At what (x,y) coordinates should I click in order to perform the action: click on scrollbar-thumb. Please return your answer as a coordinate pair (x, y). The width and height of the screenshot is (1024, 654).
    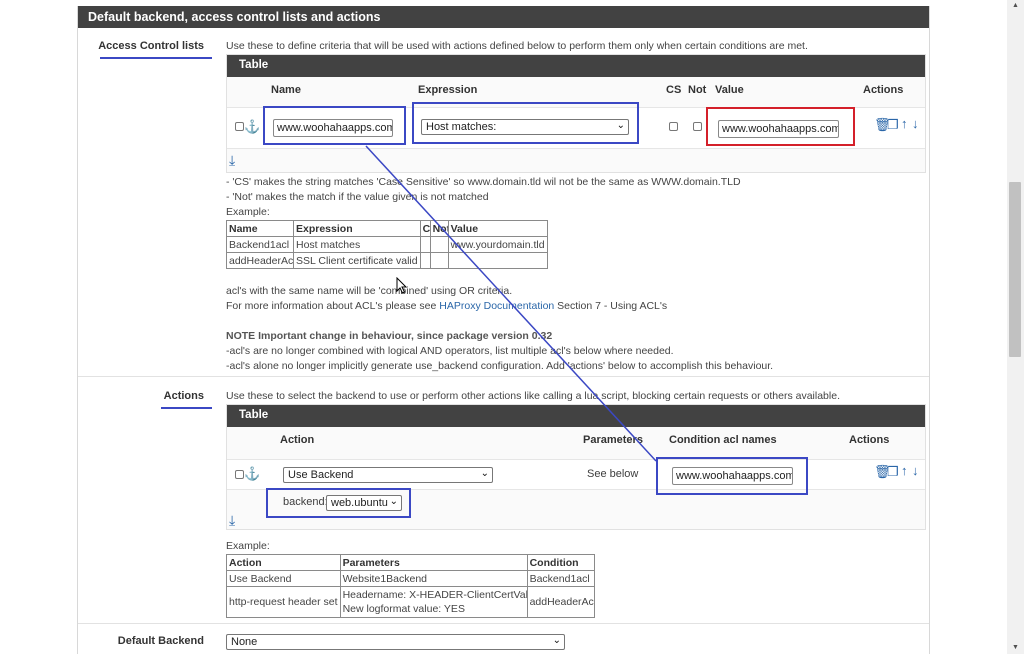
    Looking at the image, I should click on (1015, 269).